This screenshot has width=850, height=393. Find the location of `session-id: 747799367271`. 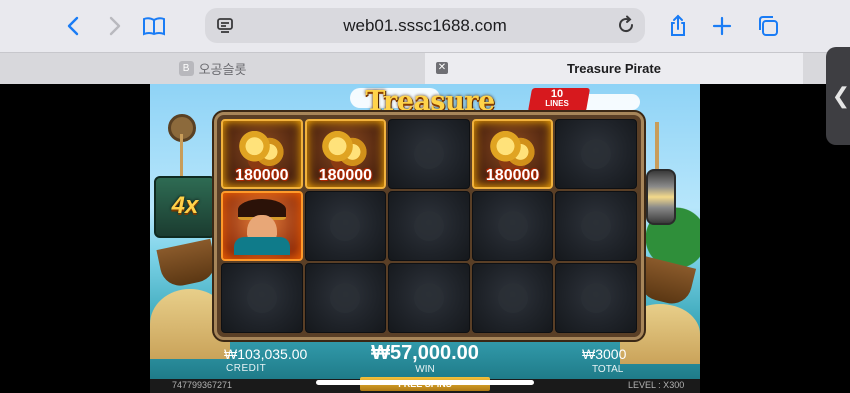

session-id: 747799367271 is located at coordinates (202, 385).